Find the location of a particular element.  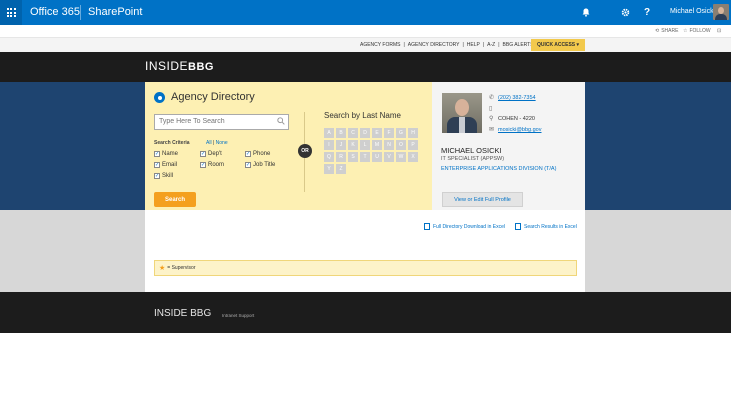

criteria-job-title-checkbox: ✓ Job Title is located at coordinates (260, 165).